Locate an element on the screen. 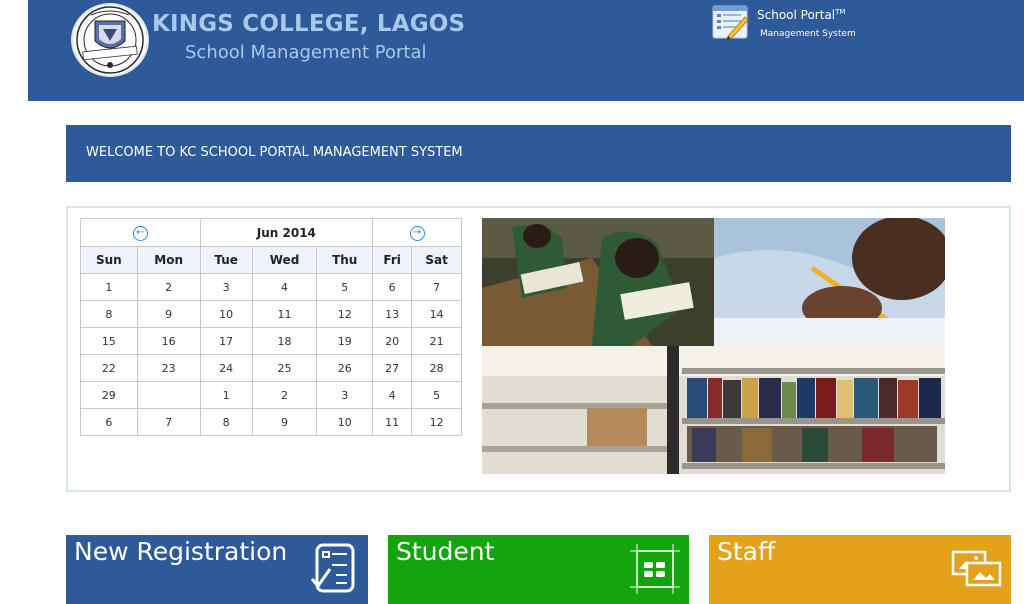 Image resolution: width=1024 pixels, height=604 pixels. calendar-day-next-month: 7 is located at coordinates (168, 422).